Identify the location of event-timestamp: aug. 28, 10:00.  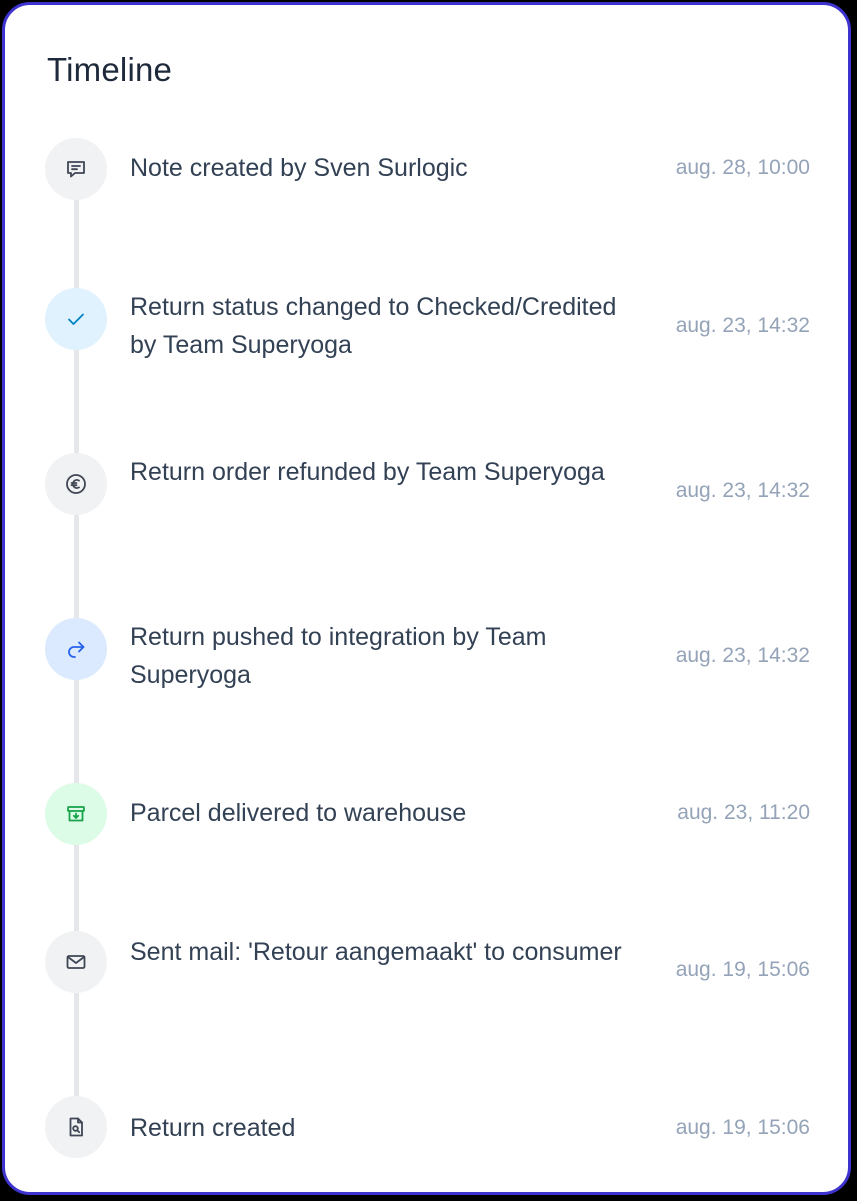
(742, 167).